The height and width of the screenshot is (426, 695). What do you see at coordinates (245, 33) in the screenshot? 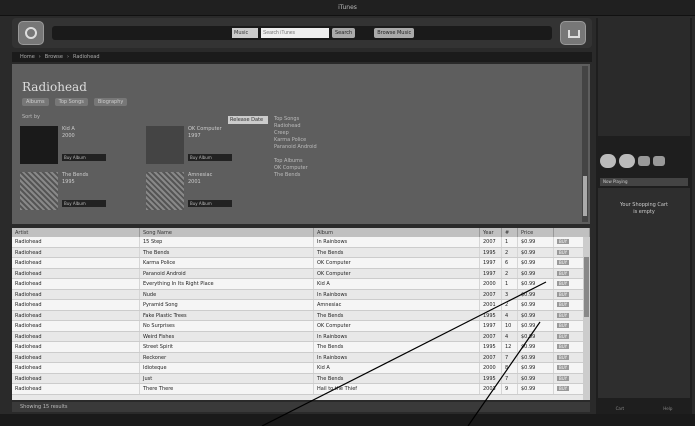
I see `search-type-select: Music` at bounding box center [245, 33].